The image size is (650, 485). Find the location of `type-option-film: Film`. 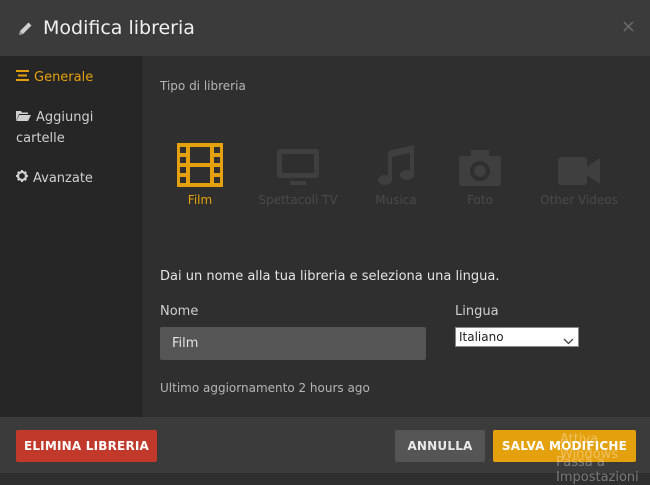

type-option-film: Film is located at coordinates (200, 174).